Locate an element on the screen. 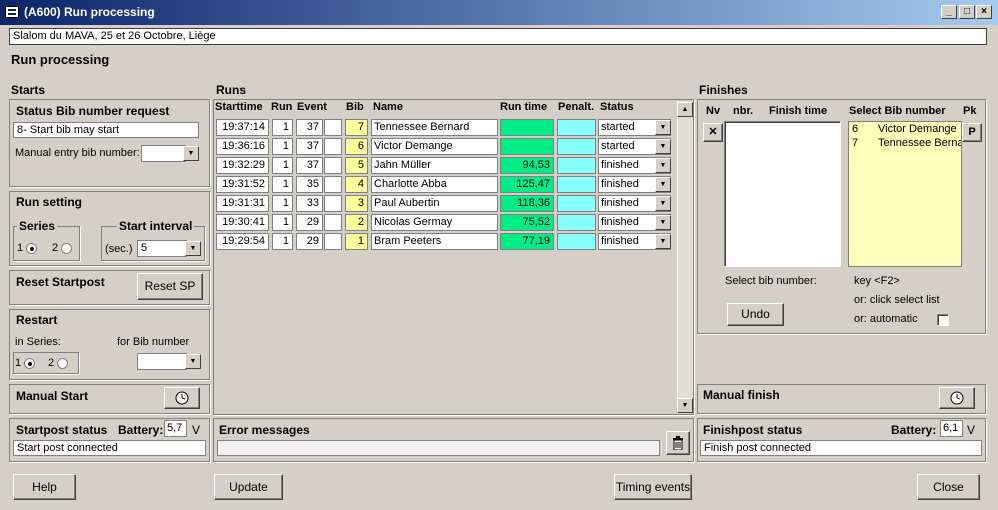 The height and width of the screenshot is (510, 998). run-cell-runtime is located at coordinates (527, 127).